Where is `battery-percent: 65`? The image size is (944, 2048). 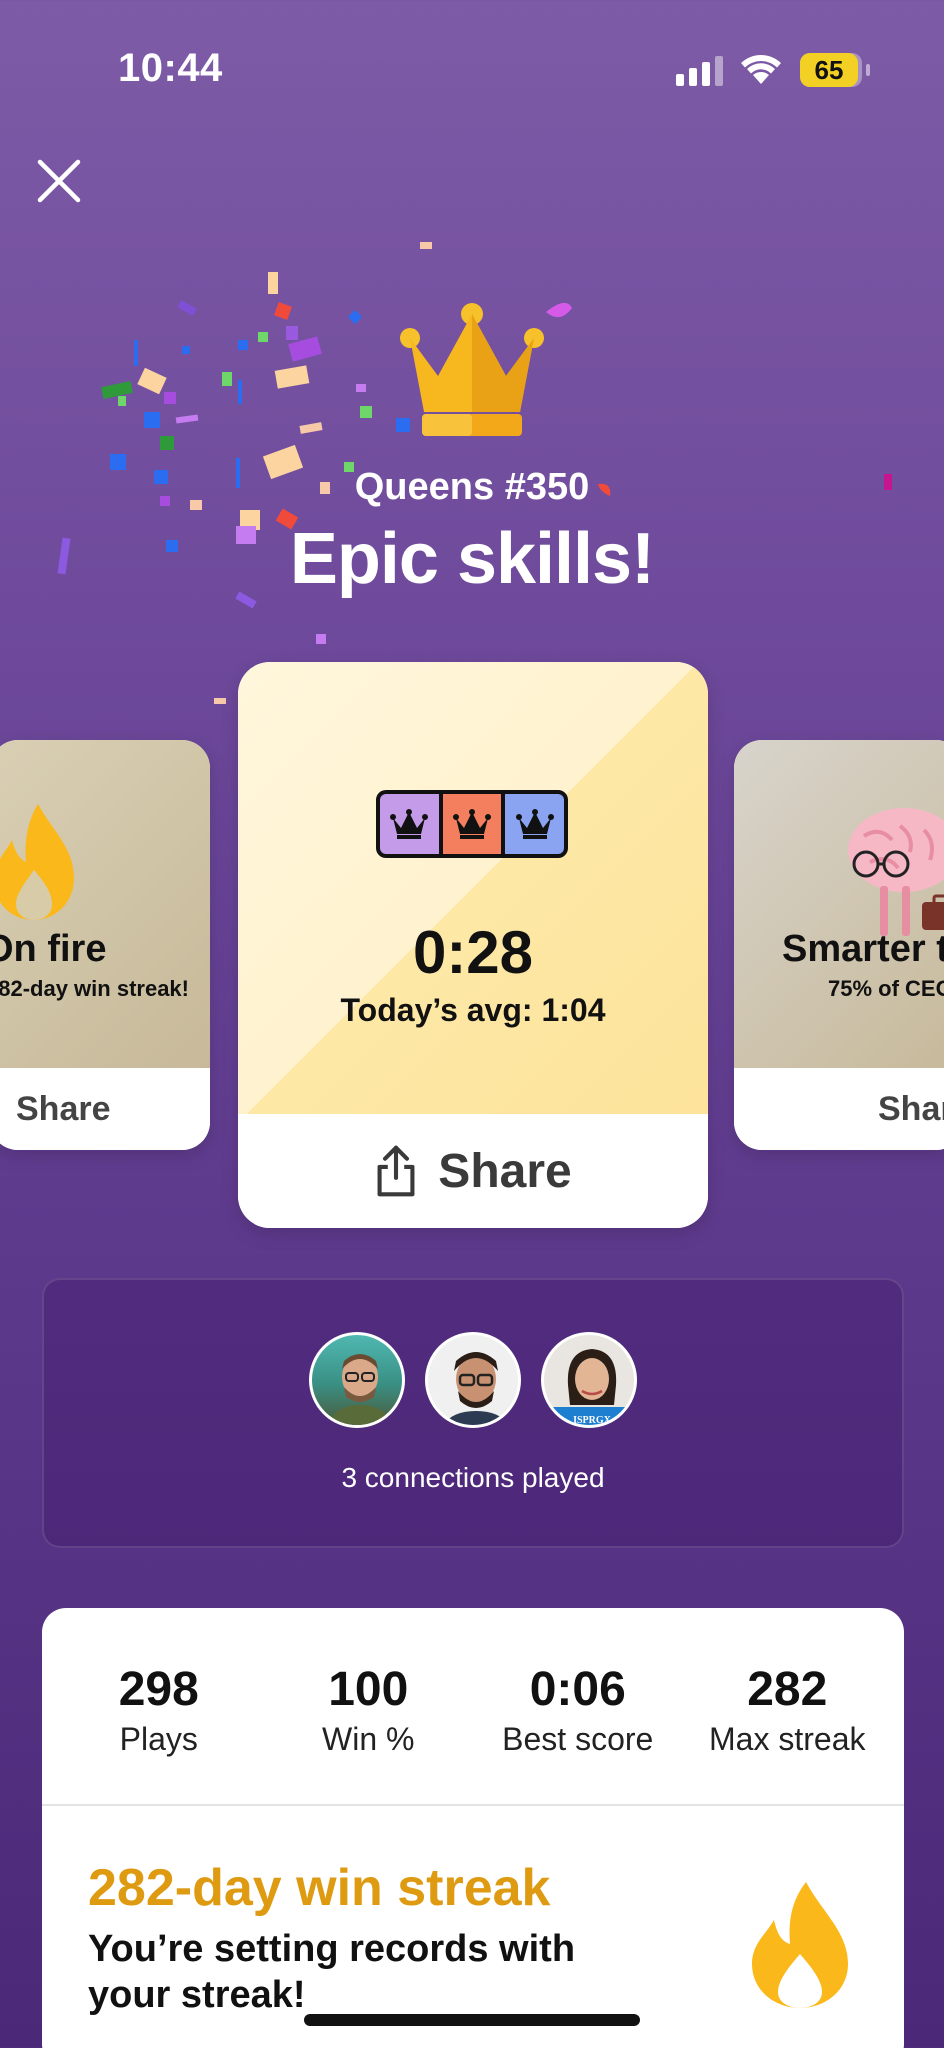
battery-percent: 65 is located at coordinates (829, 70).